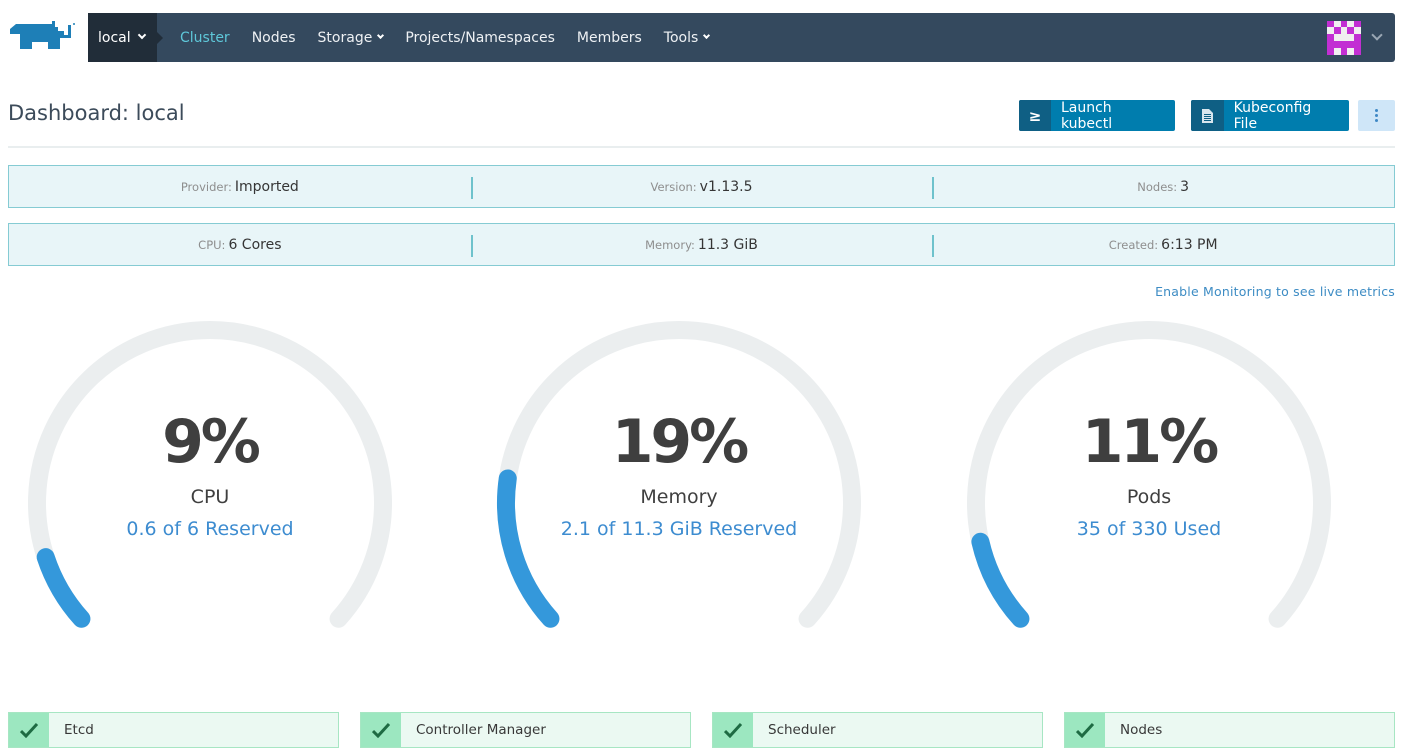  What do you see at coordinates (1000, 580) in the screenshot?
I see `gauge-fill-pods` at bounding box center [1000, 580].